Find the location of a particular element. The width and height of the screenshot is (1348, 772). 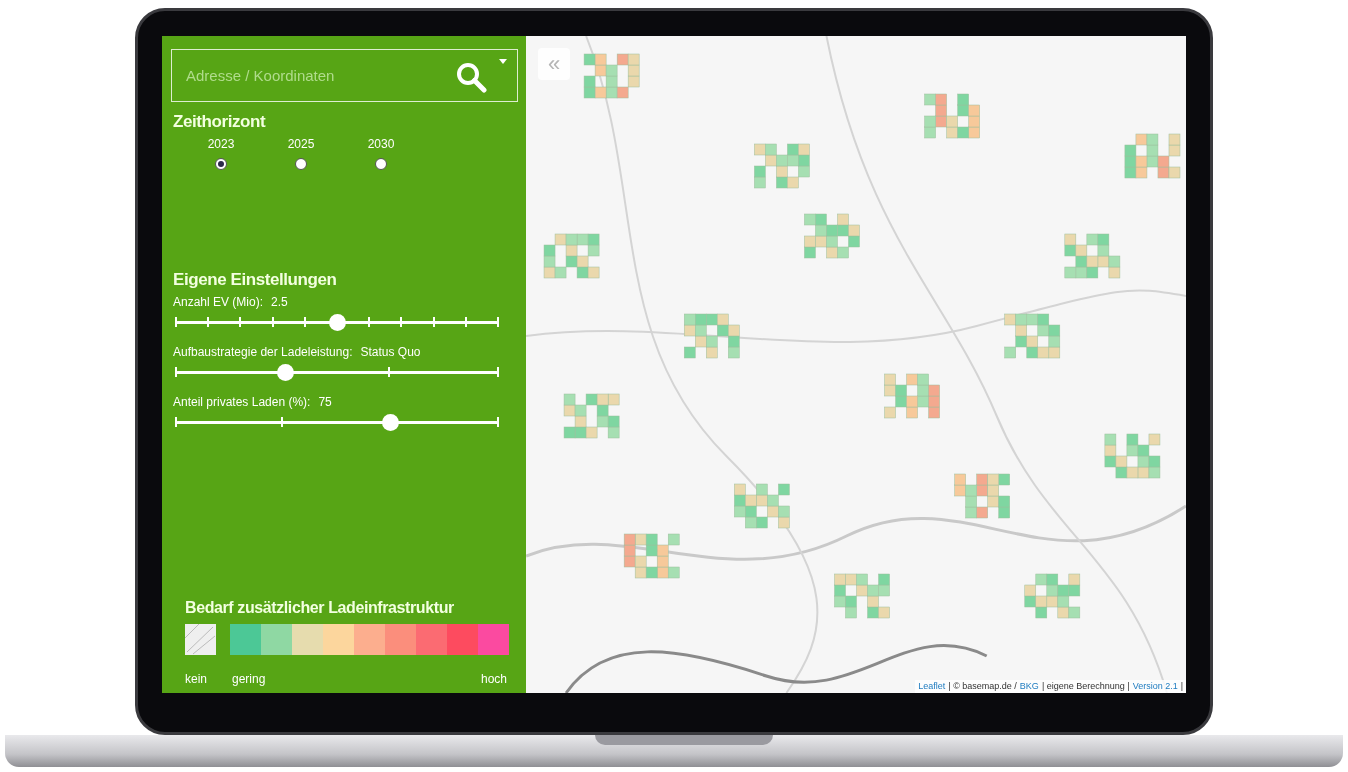

search-field: Adresse / Koordinaten is located at coordinates (344, 75).